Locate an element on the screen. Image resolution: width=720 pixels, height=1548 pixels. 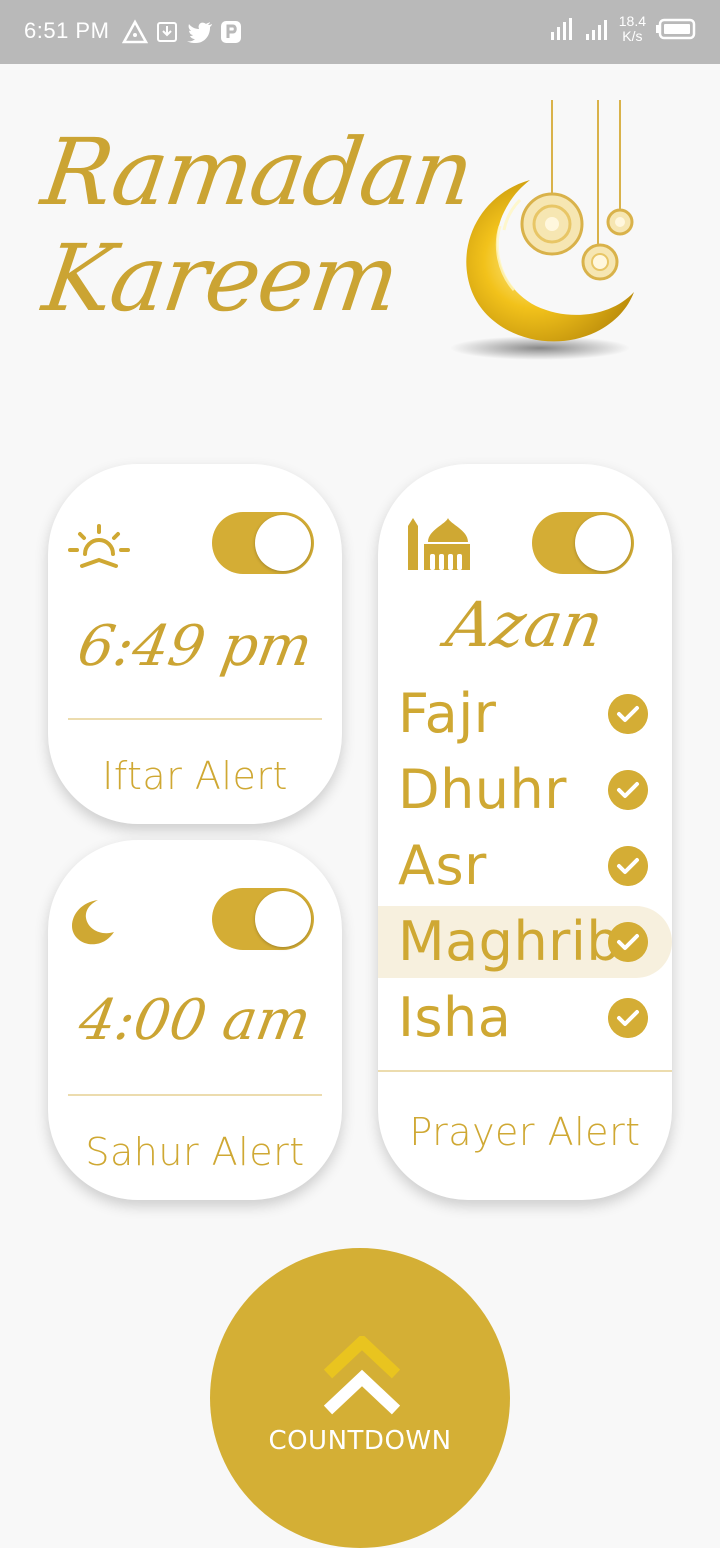
status-bar: 6:51 PM 18.4 K/s is located at coordinates (360, 32).